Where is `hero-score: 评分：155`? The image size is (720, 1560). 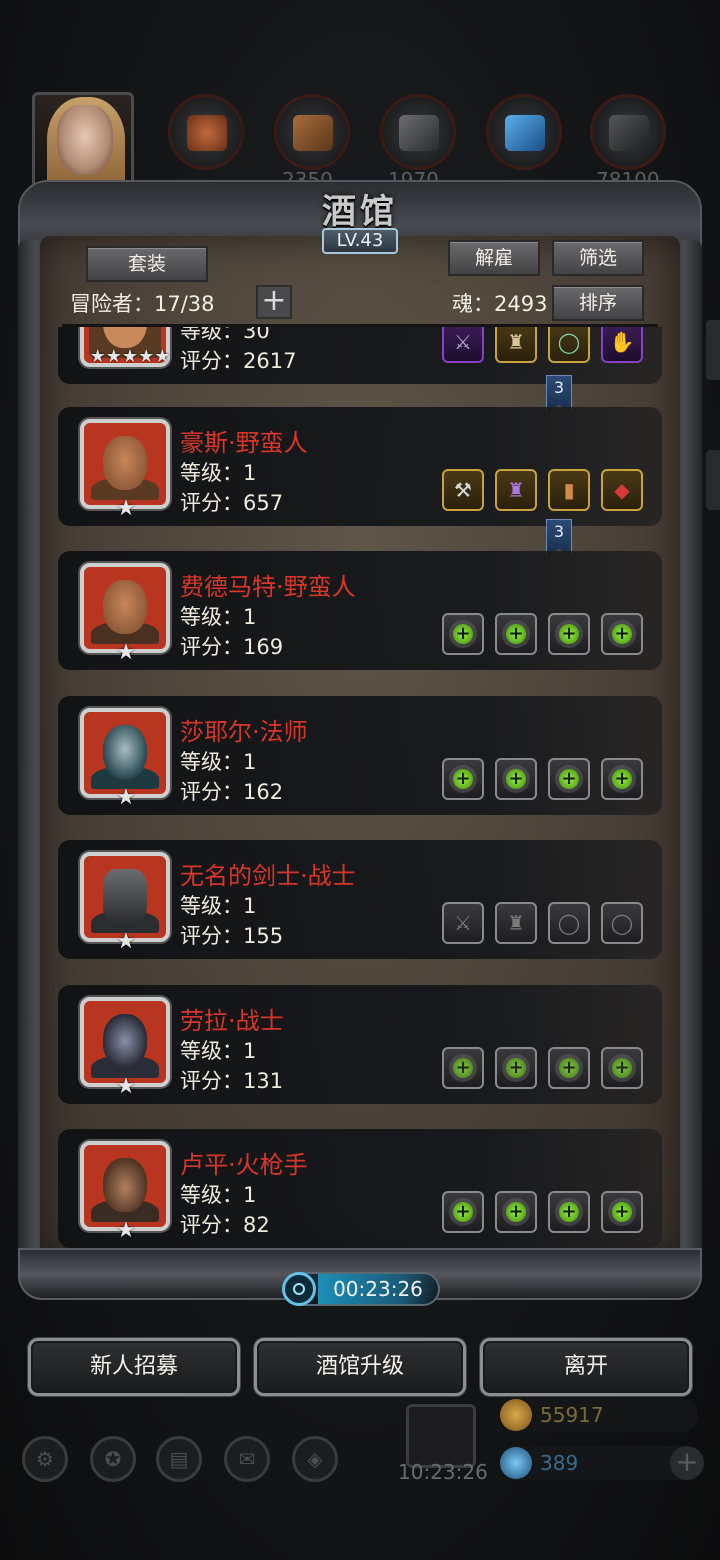
hero-score: 评分：155 is located at coordinates (232, 936).